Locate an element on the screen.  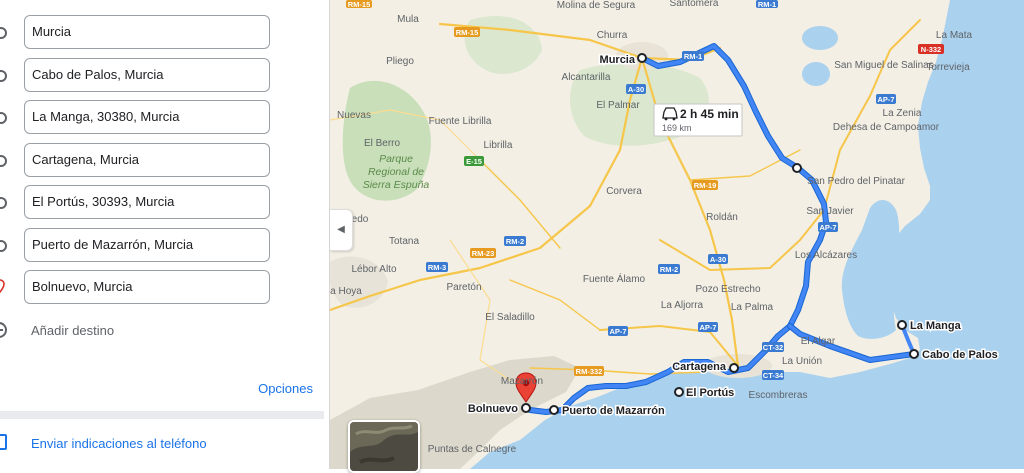
stop-row-3: La Manga, 30380, Murcia is located at coordinates (164, 118).